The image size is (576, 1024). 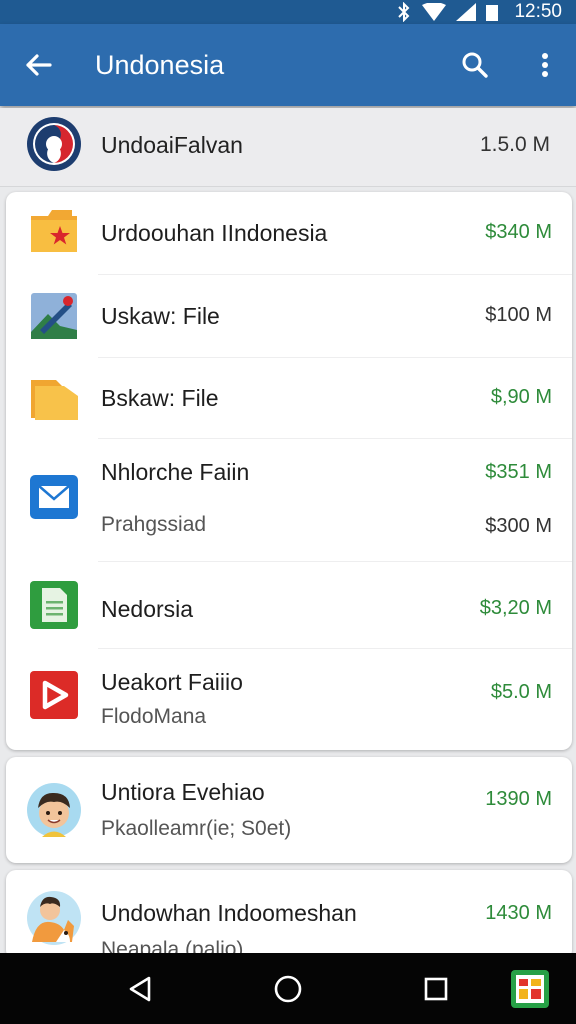 What do you see at coordinates (514, 144) in the screenshot?
I see `summary-size: 1.5.0 M` at bounding box center [514, 144].